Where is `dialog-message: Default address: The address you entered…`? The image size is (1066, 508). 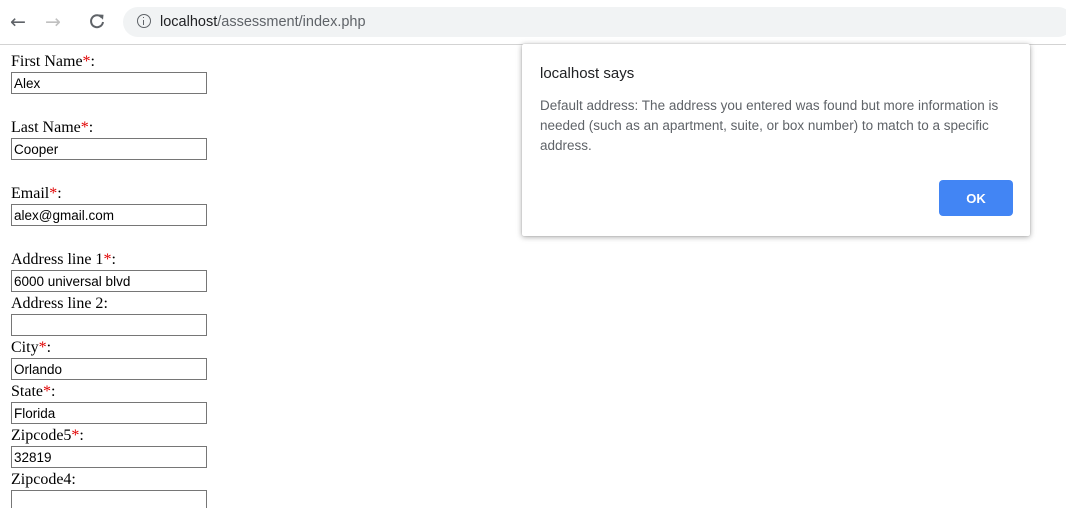 dialog-message: Default address: The address you entered… is located at coordinates (769, 125).